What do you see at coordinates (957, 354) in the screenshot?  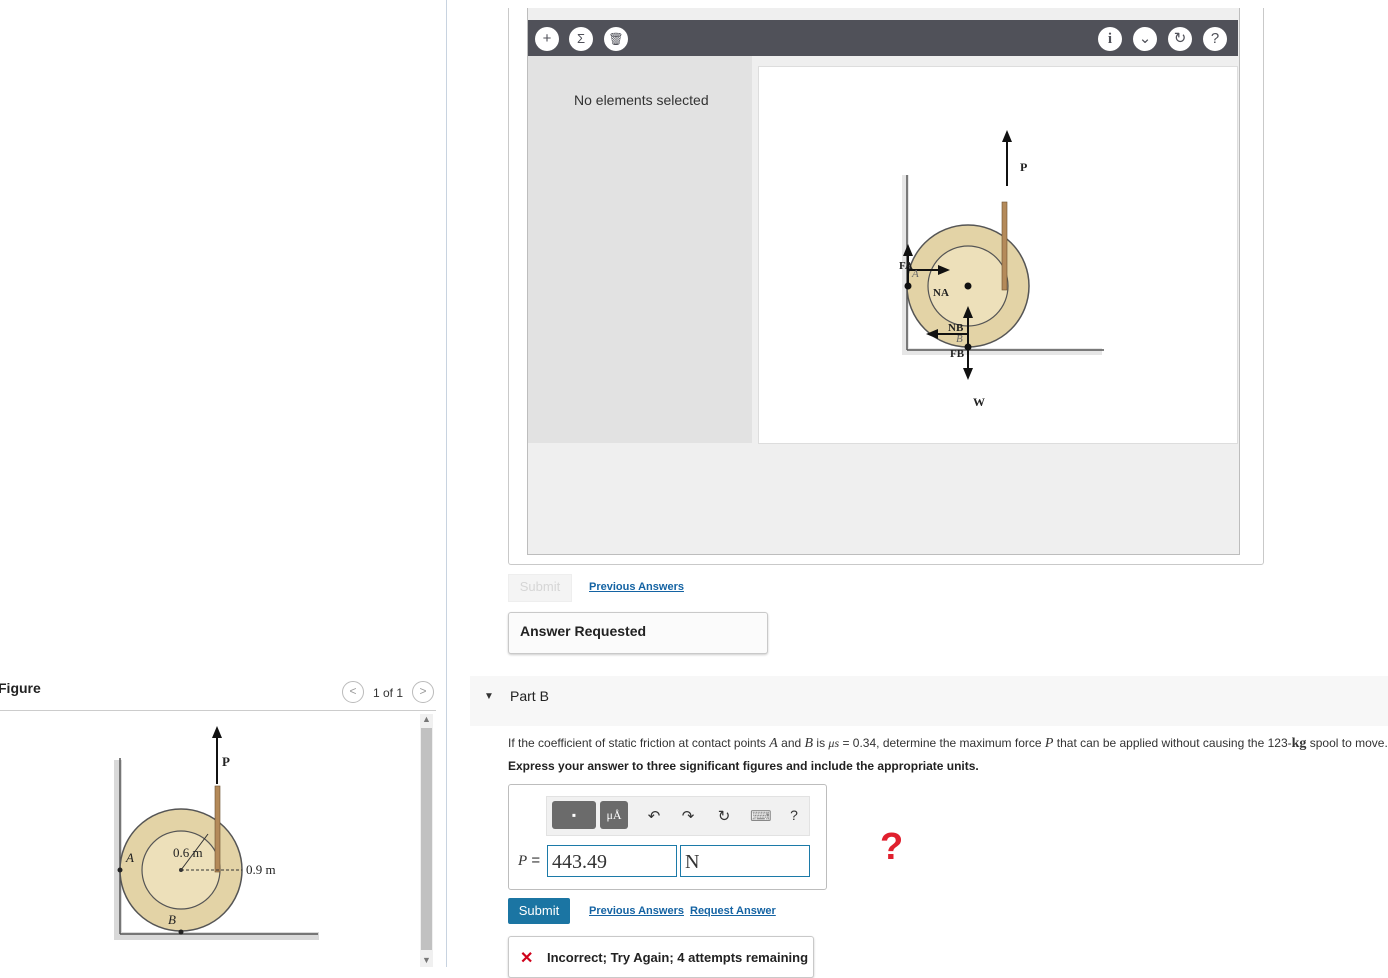 I see `fbd-label-fb: FB` at bounding box center [957, 354].